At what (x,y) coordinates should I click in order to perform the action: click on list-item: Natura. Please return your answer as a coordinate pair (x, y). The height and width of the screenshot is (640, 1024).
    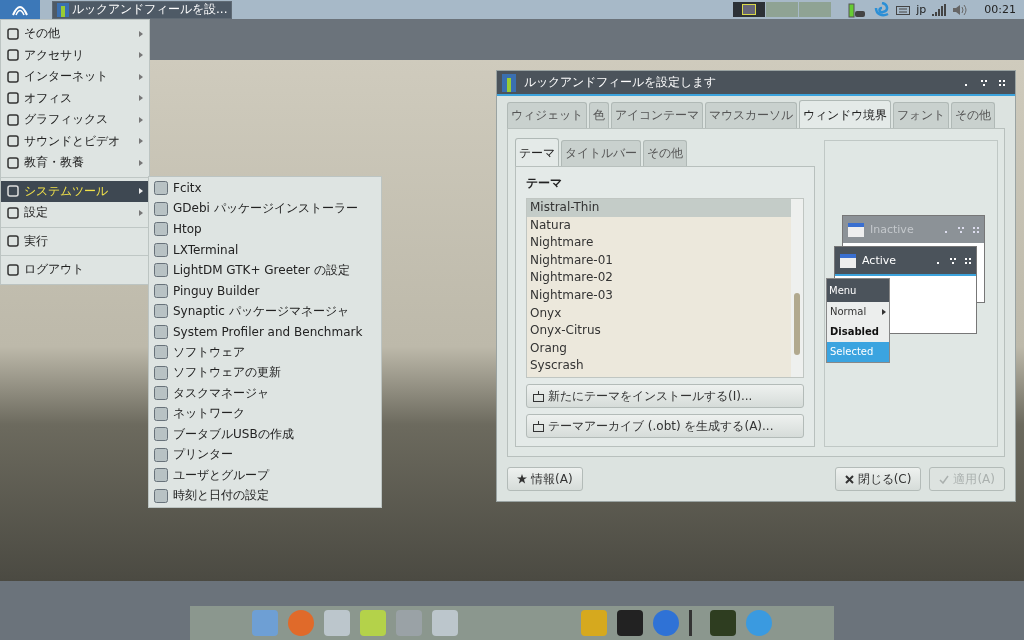
    Looking at the image, I should click on (659, 225).